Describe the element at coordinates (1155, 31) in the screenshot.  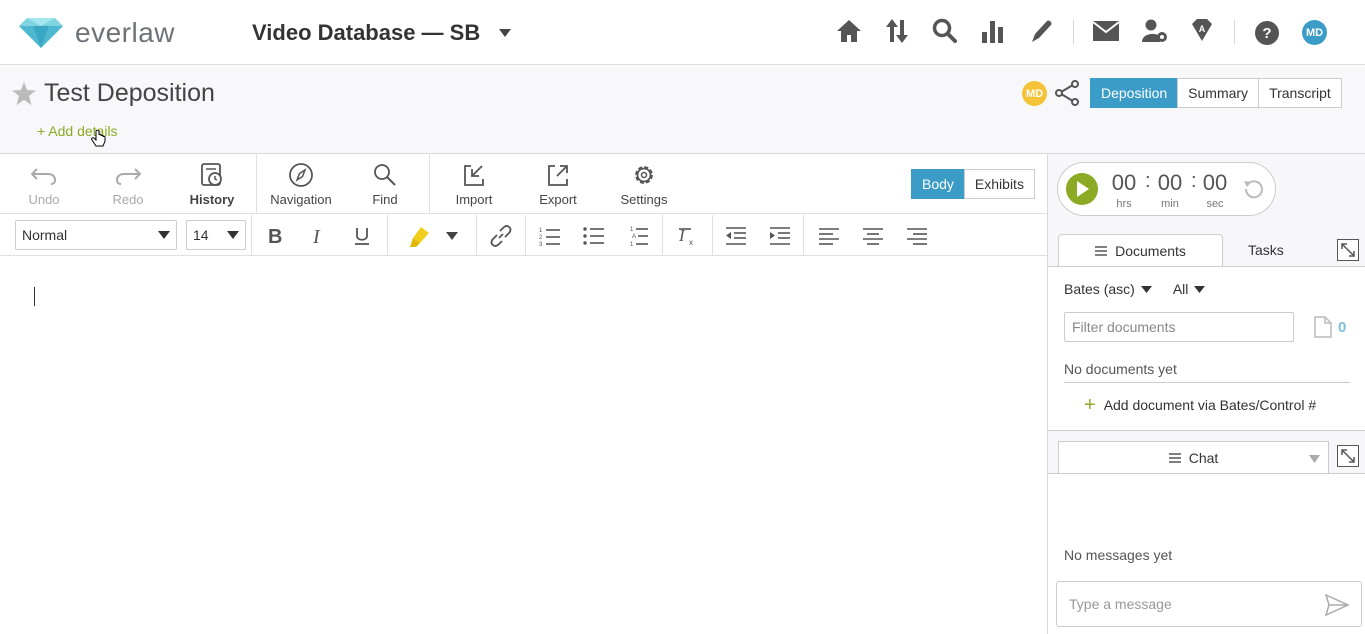
I see `user-gear-icon` at that location.